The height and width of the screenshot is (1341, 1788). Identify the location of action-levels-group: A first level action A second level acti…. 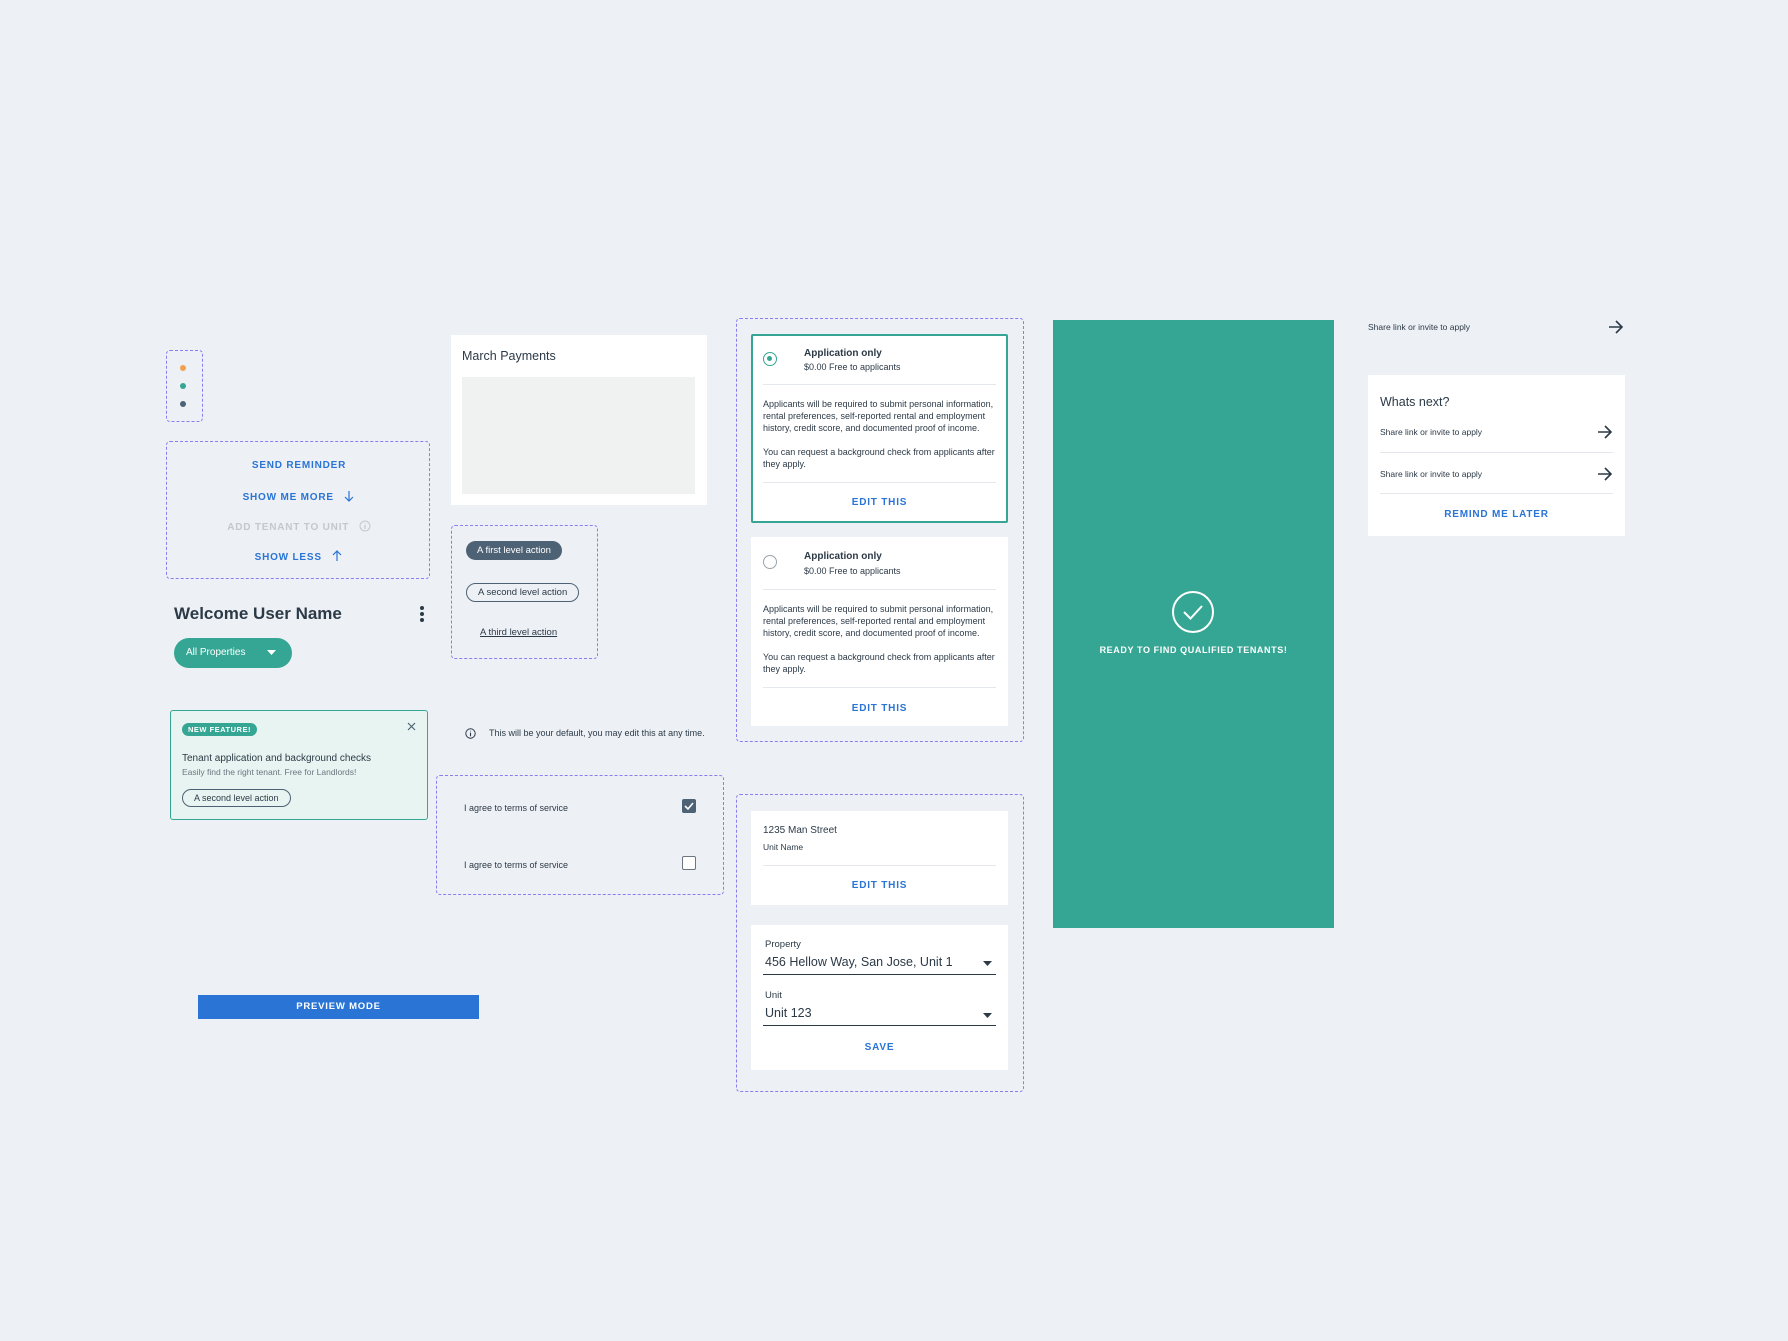
(524, 592).